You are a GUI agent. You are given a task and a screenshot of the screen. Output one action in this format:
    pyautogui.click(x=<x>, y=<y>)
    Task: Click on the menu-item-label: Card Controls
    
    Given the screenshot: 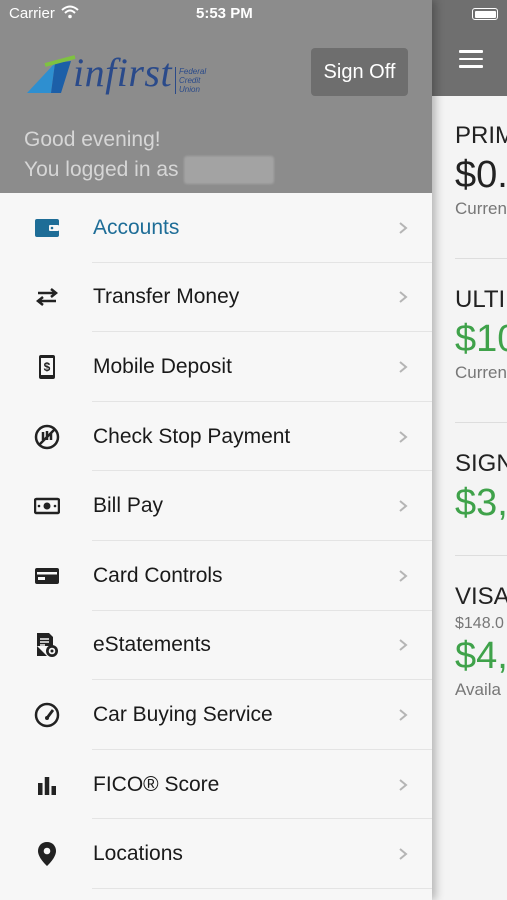 What is the action you would take?
    pyautogui.click(x=158, y=575)
    